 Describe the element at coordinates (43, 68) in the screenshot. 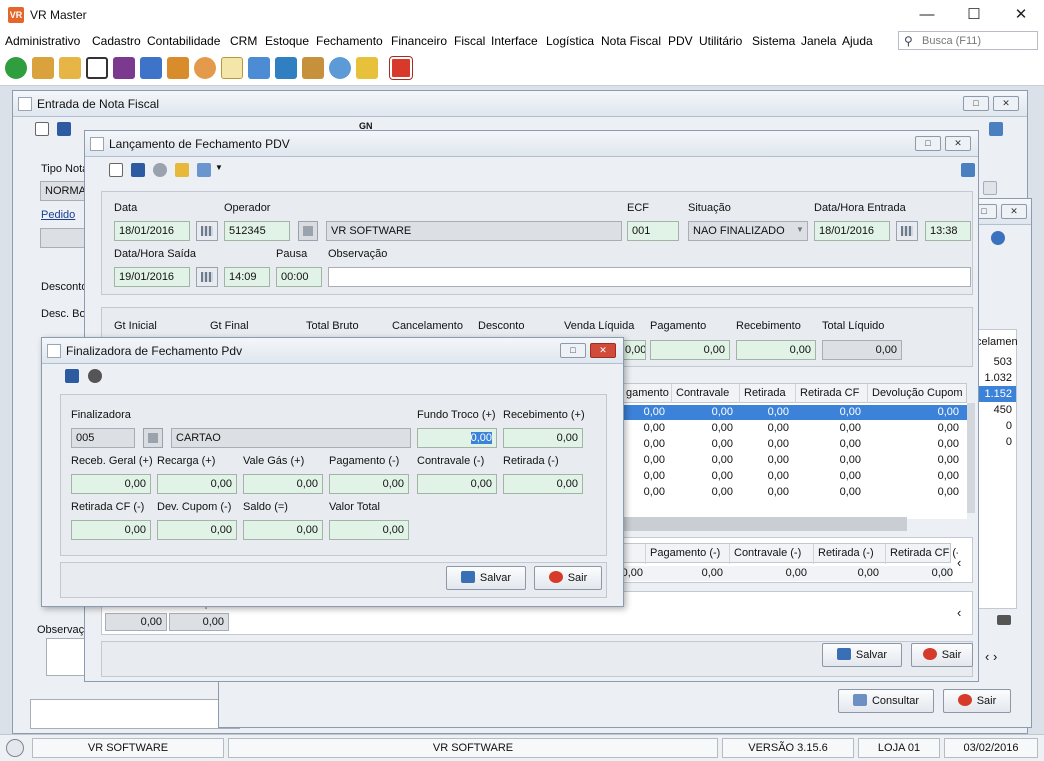

I see `users-icon` at that location.